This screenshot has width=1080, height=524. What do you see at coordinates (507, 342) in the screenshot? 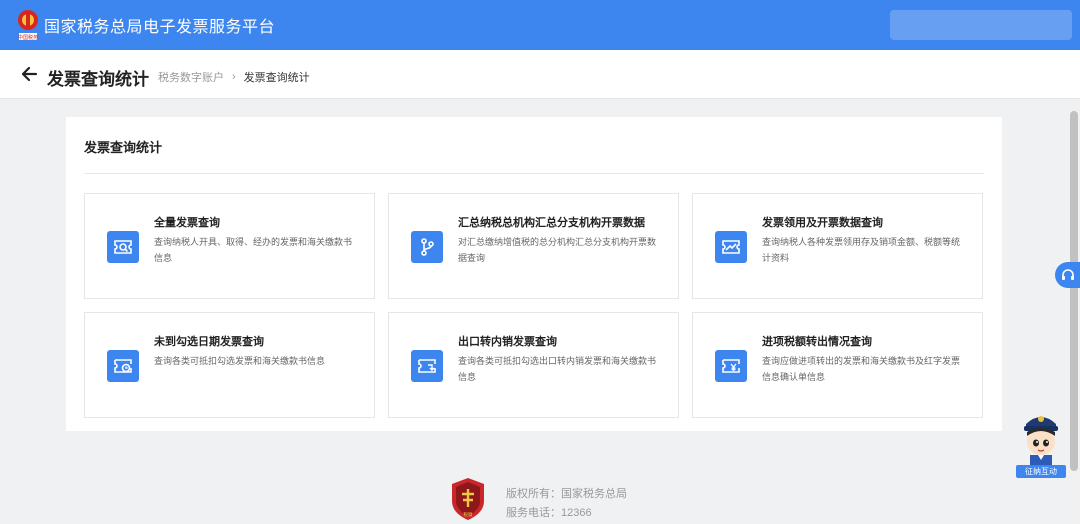
I see `card-title: 出口转内销发票查询` at bounding box center [507, 342].